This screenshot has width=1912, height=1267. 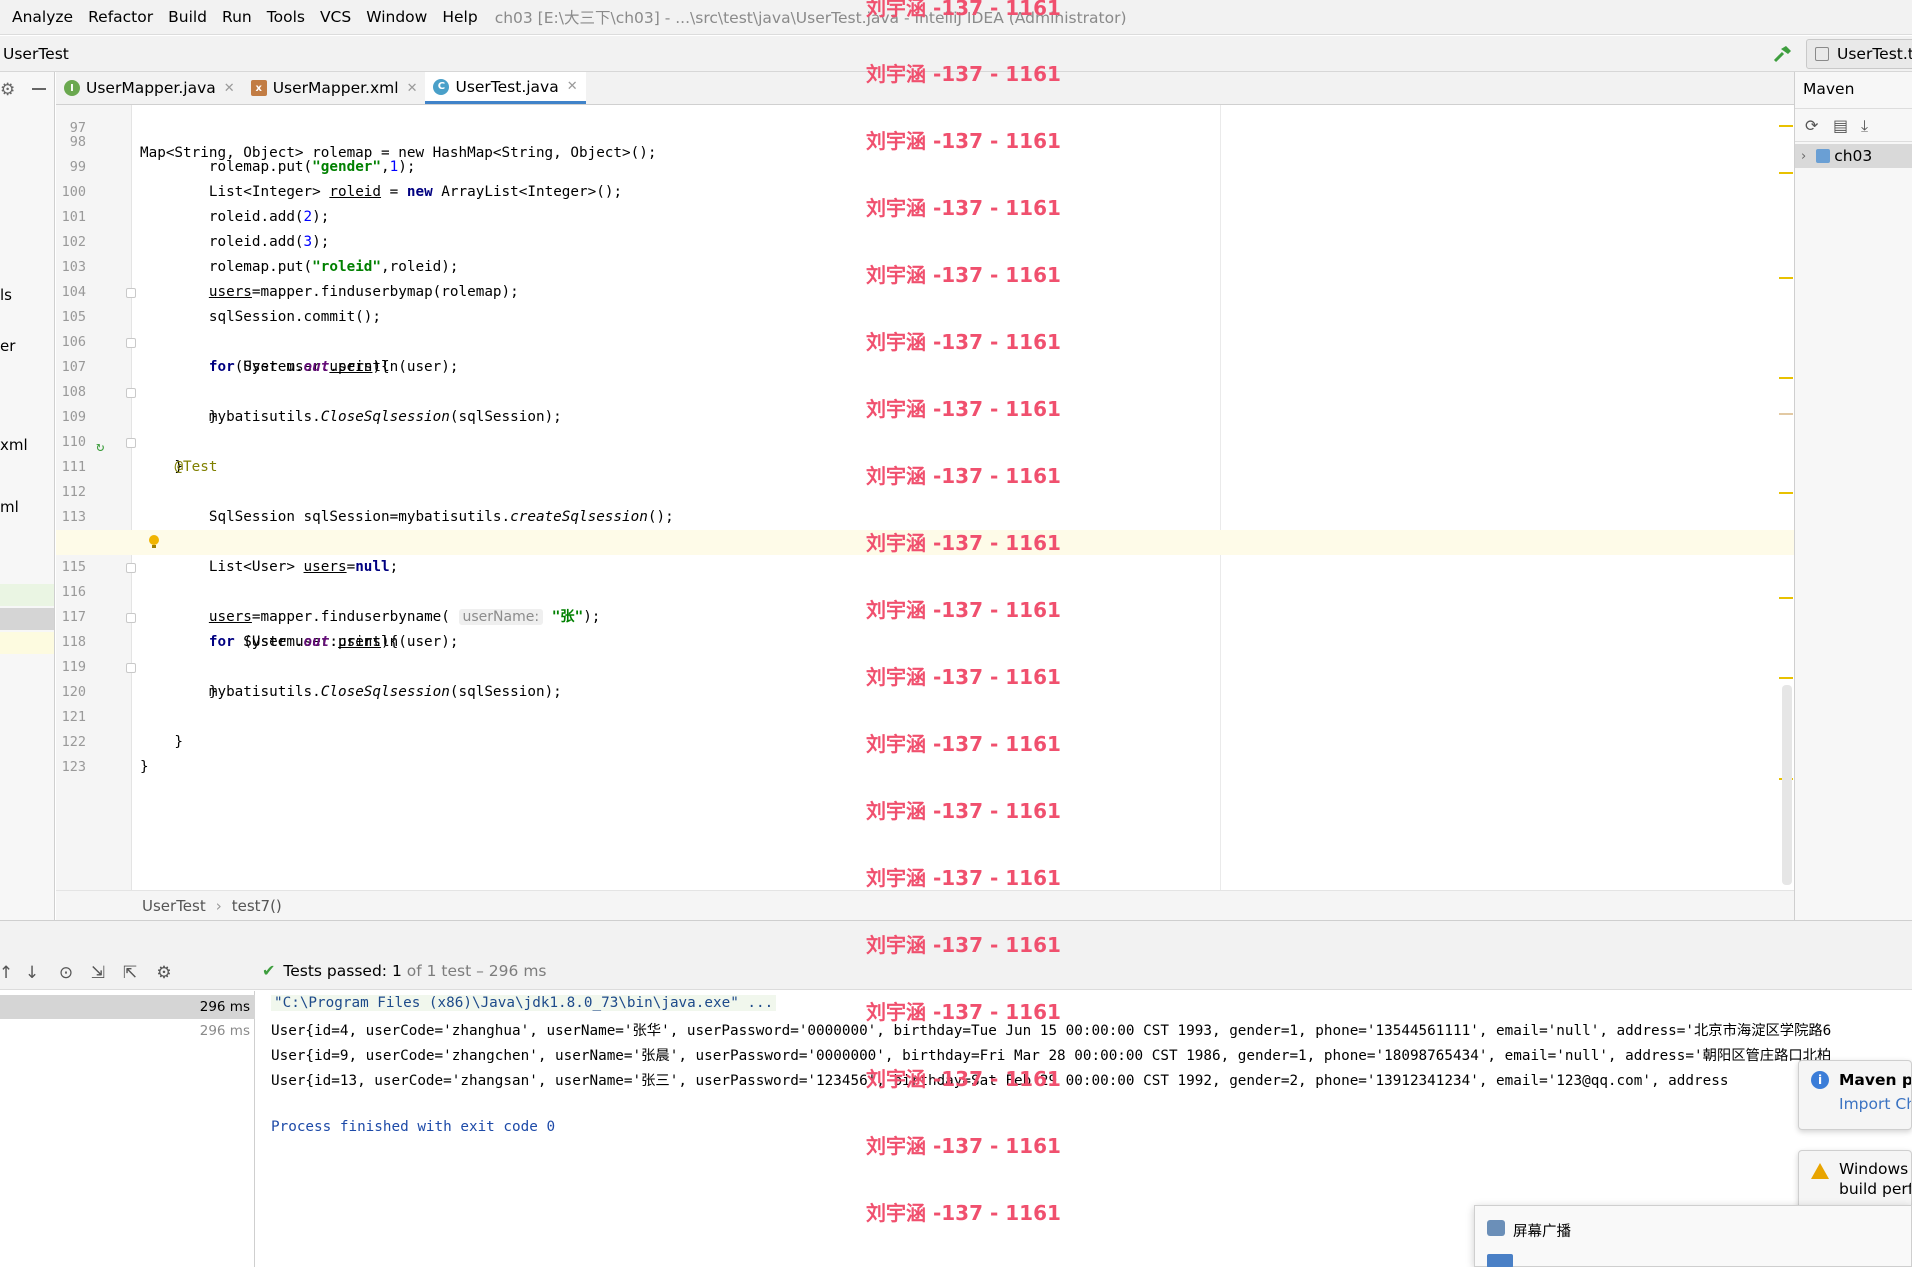 I want to click on tab-usermapper-xml: x UserMapper.xml ✕, so click(x=334, y=88).